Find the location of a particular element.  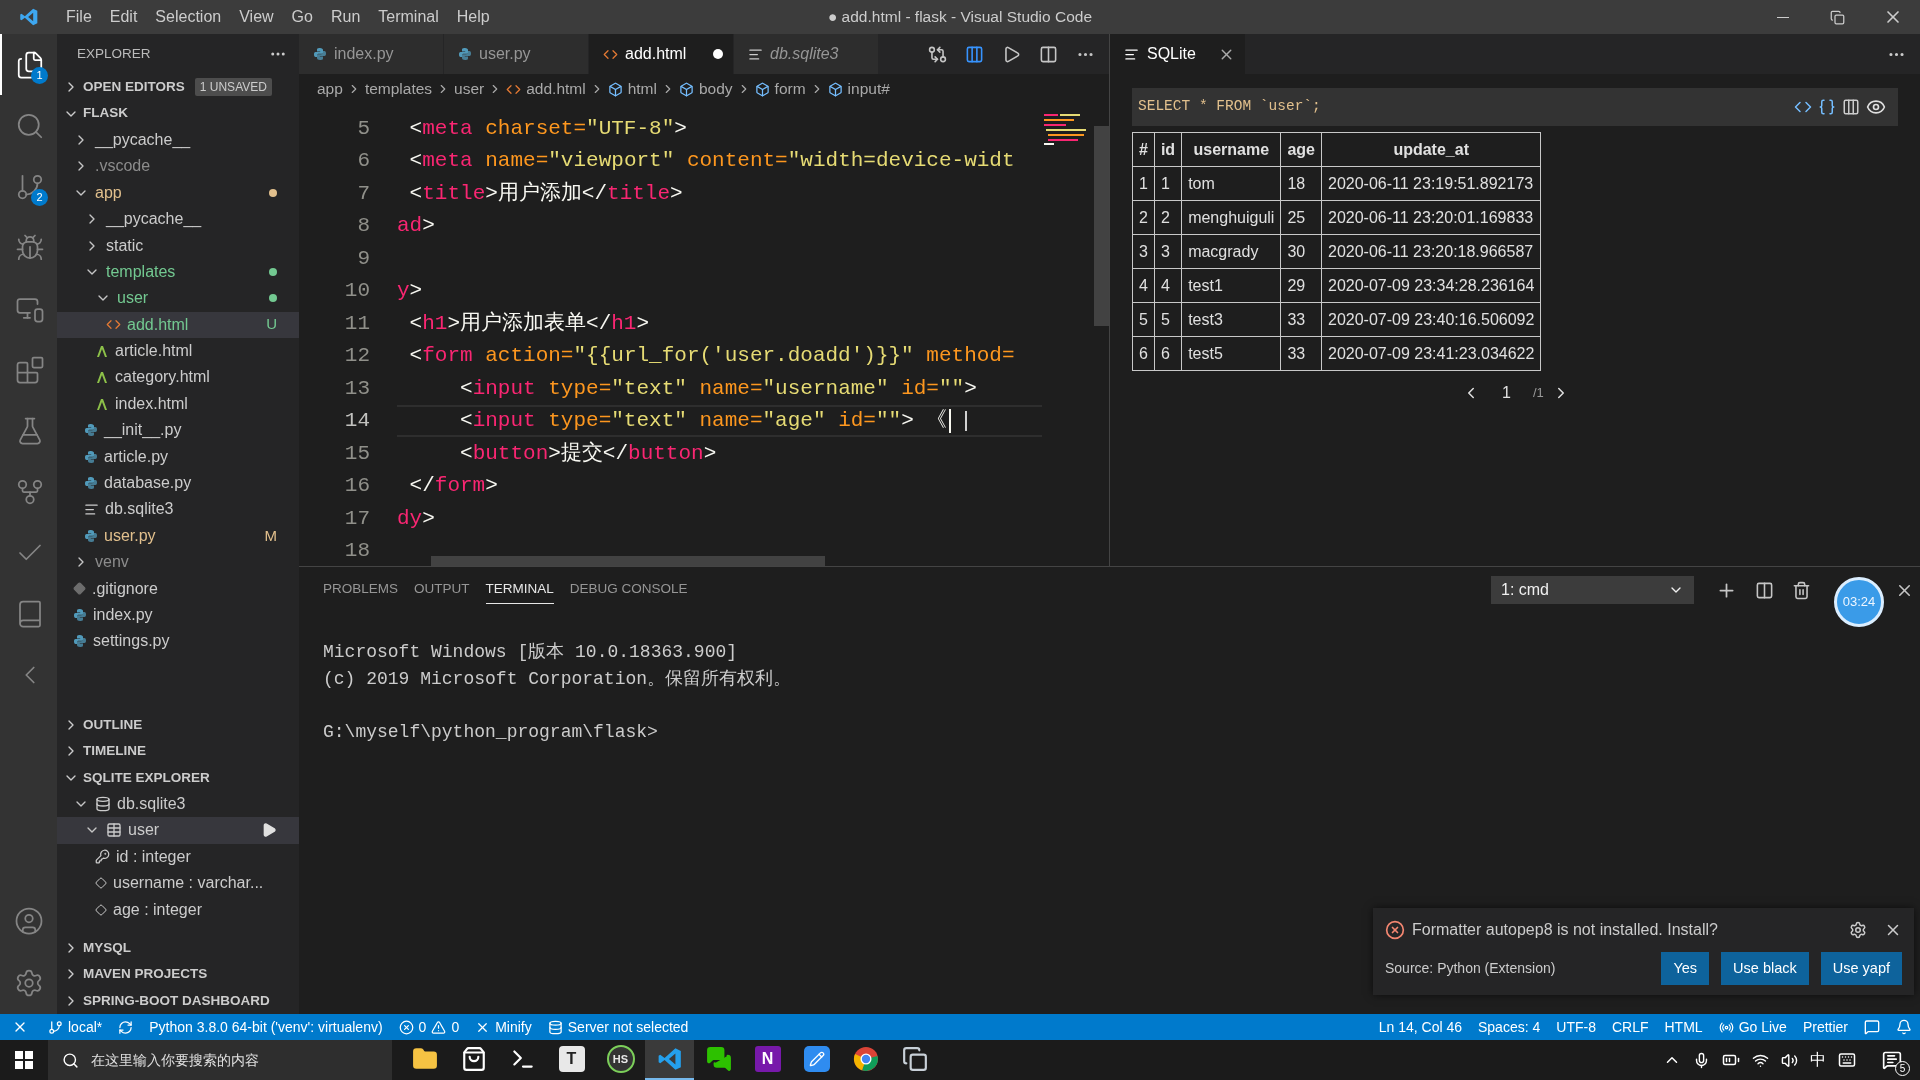

breadcrumb-item: input# is located at coordinates (858, 89).